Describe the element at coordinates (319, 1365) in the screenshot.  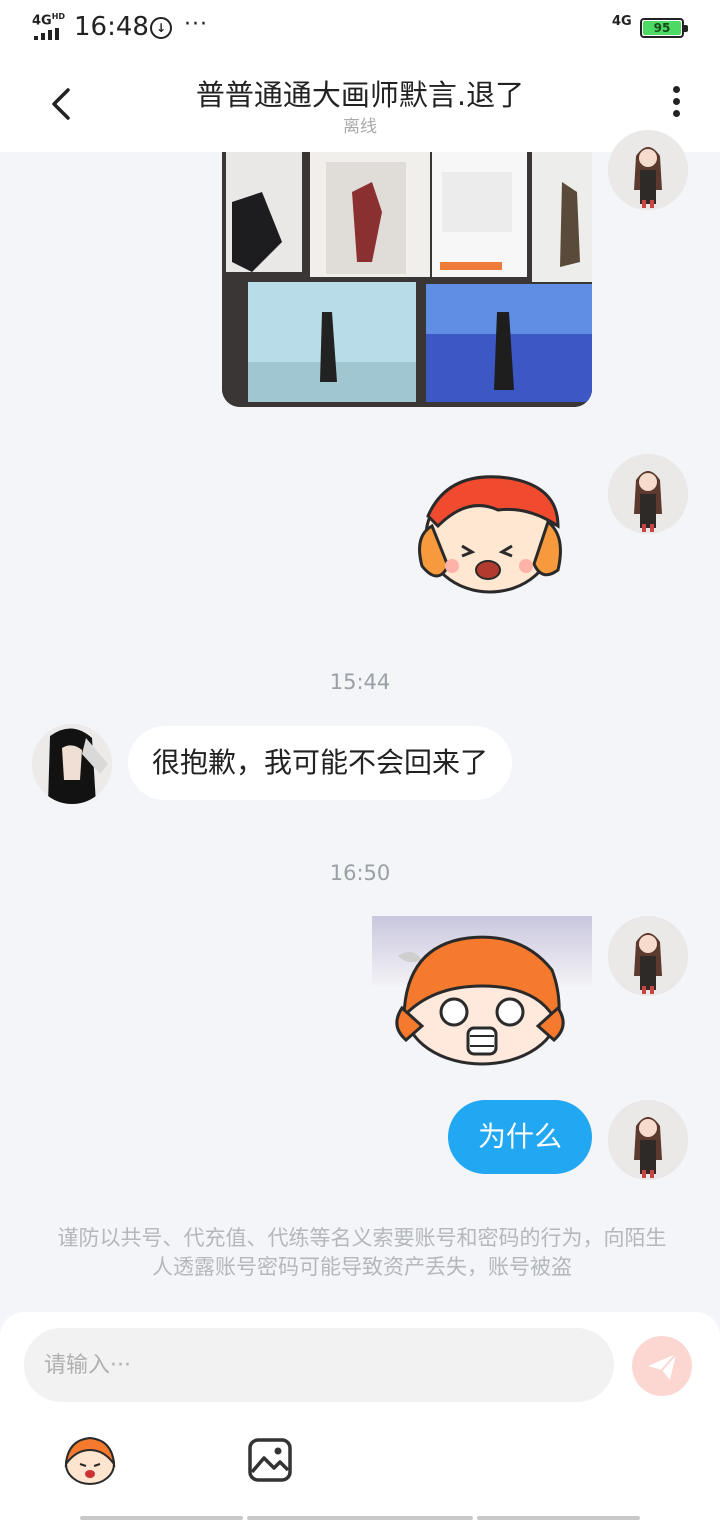
I see `message-input` at that location.